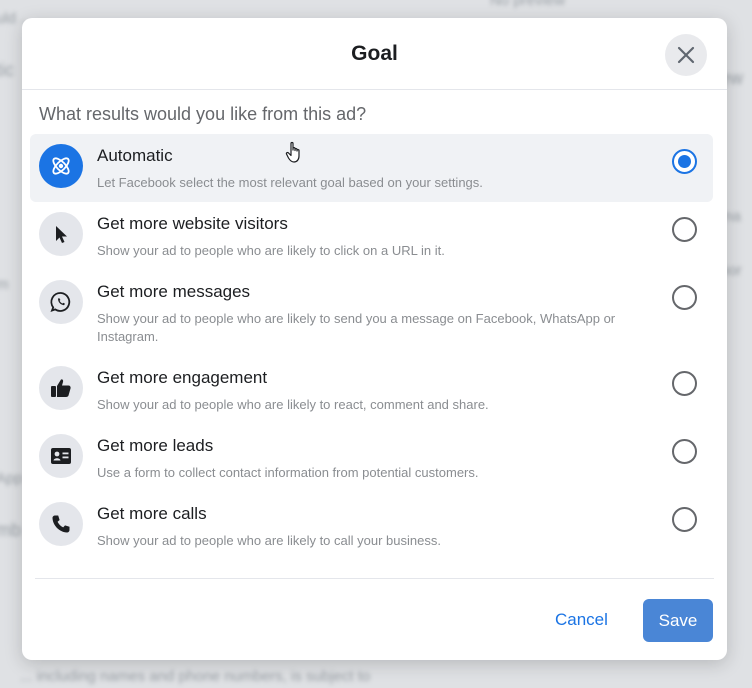  I want to click on close-icon, so click(686, 55).